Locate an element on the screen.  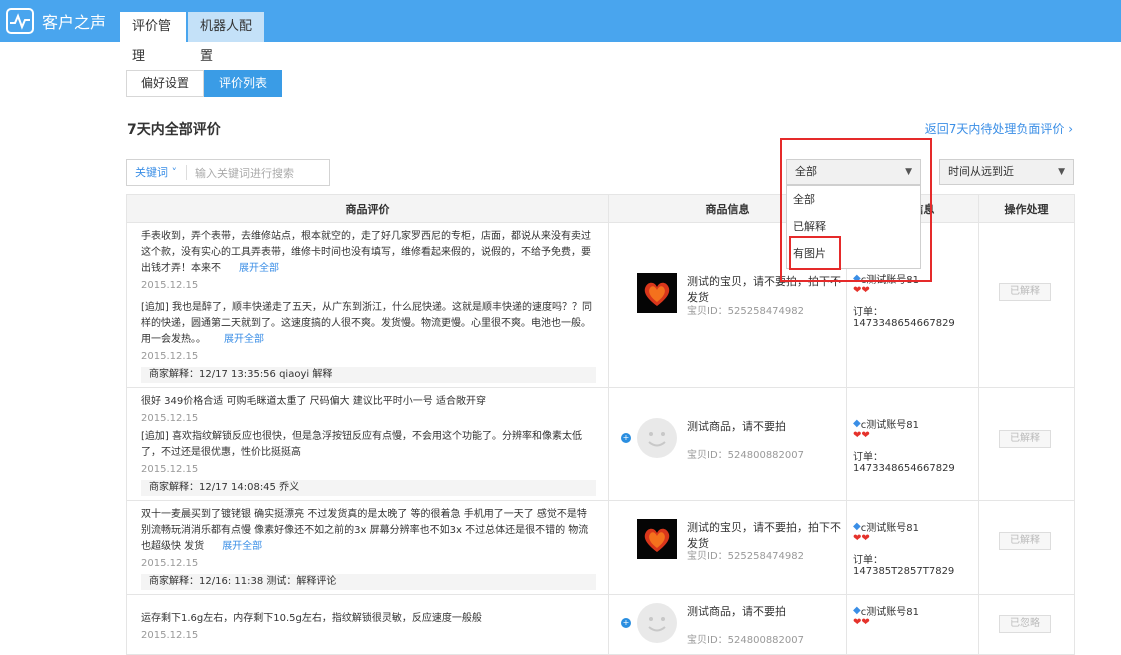
ignored-button: 已忽略 is located at coordinates (1025, 624).